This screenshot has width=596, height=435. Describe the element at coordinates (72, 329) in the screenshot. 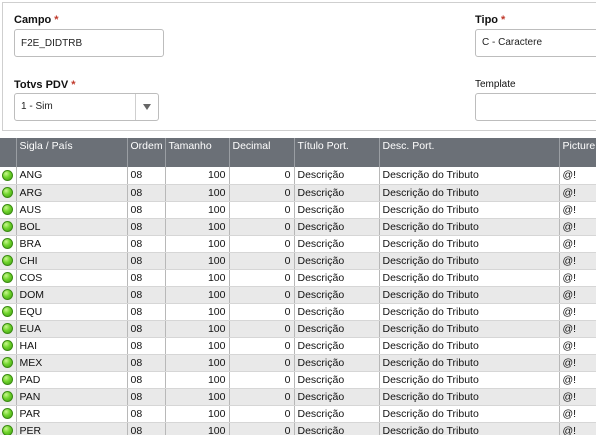

I see `sigla-cell: EUA` at that location.